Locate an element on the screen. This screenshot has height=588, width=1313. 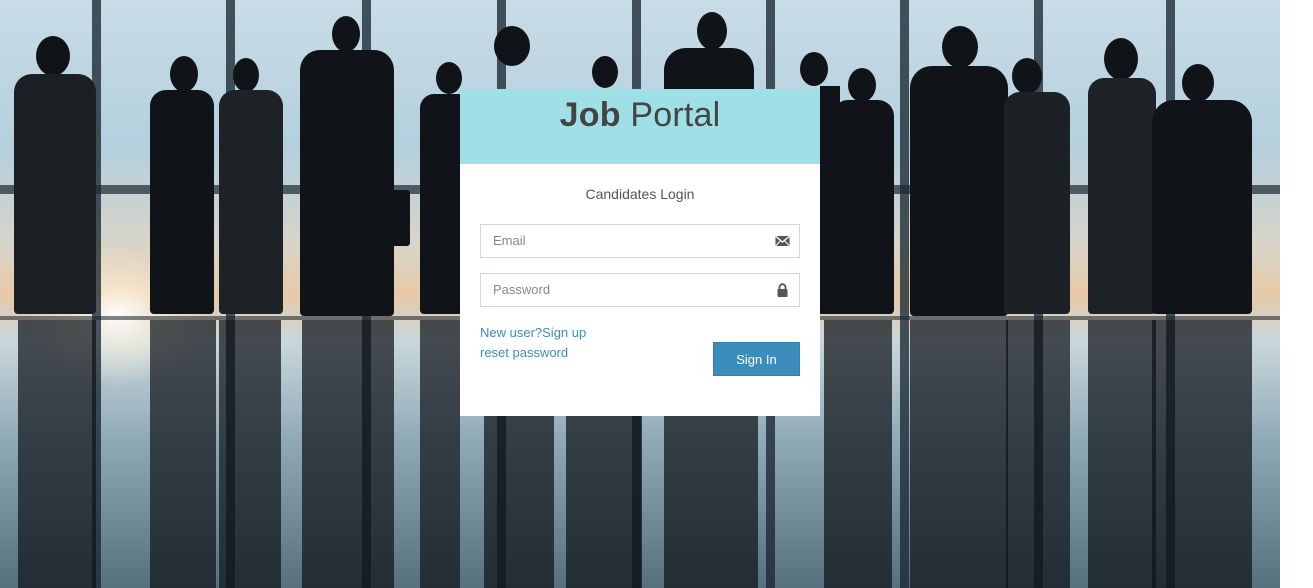
login-header: Job Portal is located at coordinates (640, 126).